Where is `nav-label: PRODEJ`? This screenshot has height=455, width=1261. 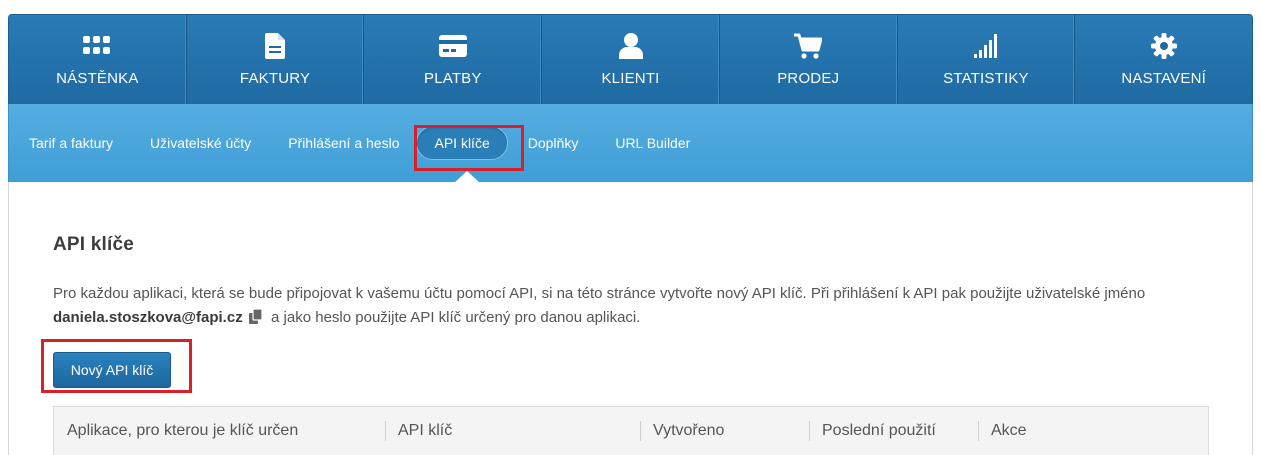
nav-label: PRODEJ is located at coordinates (808, 78).